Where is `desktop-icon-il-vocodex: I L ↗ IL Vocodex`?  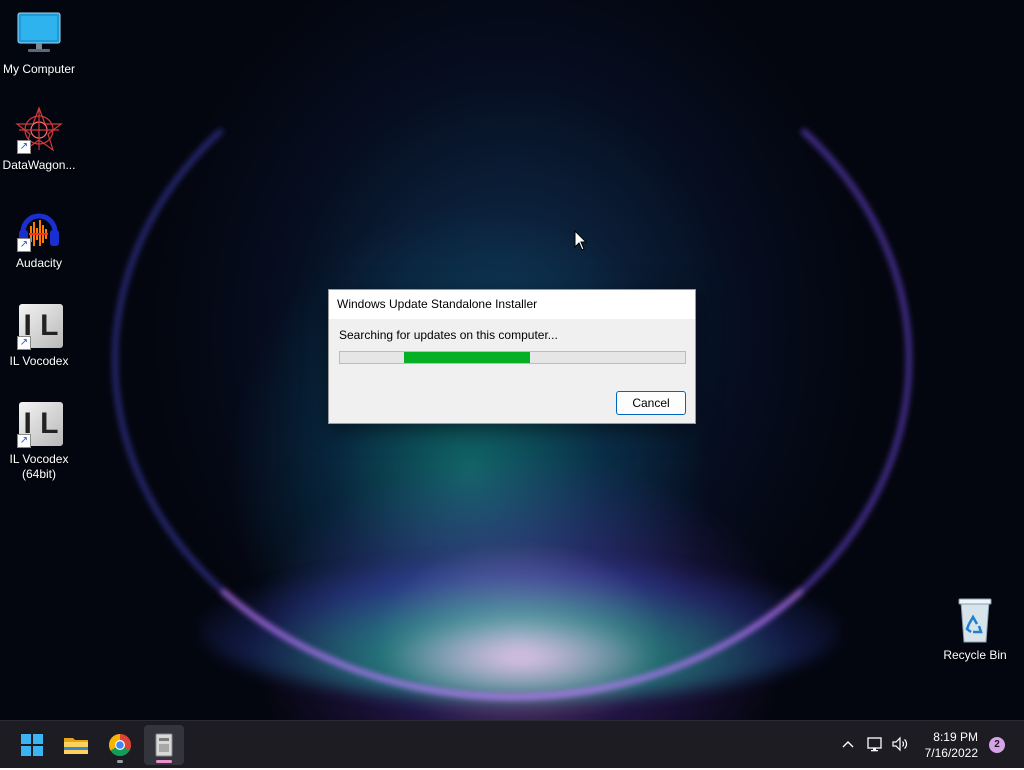
desktop-icon-il-vocodex: I L ↗ IL Vocodex is located at coordinates (39, 335).